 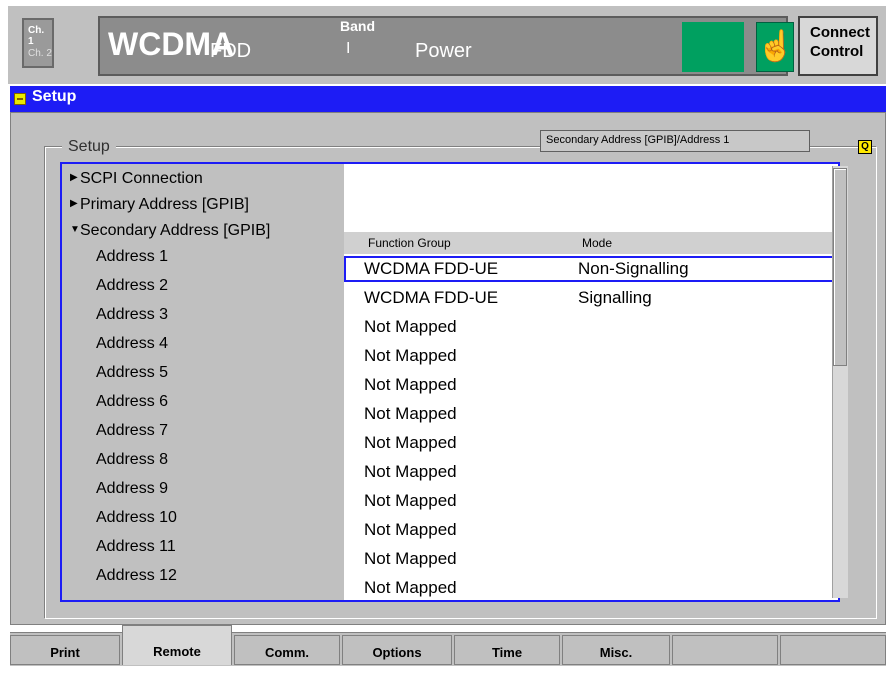 What do you see at coordinates (443, 51) in the screenshot?
I see `power-label: Power` at bounding box center [443, 51].